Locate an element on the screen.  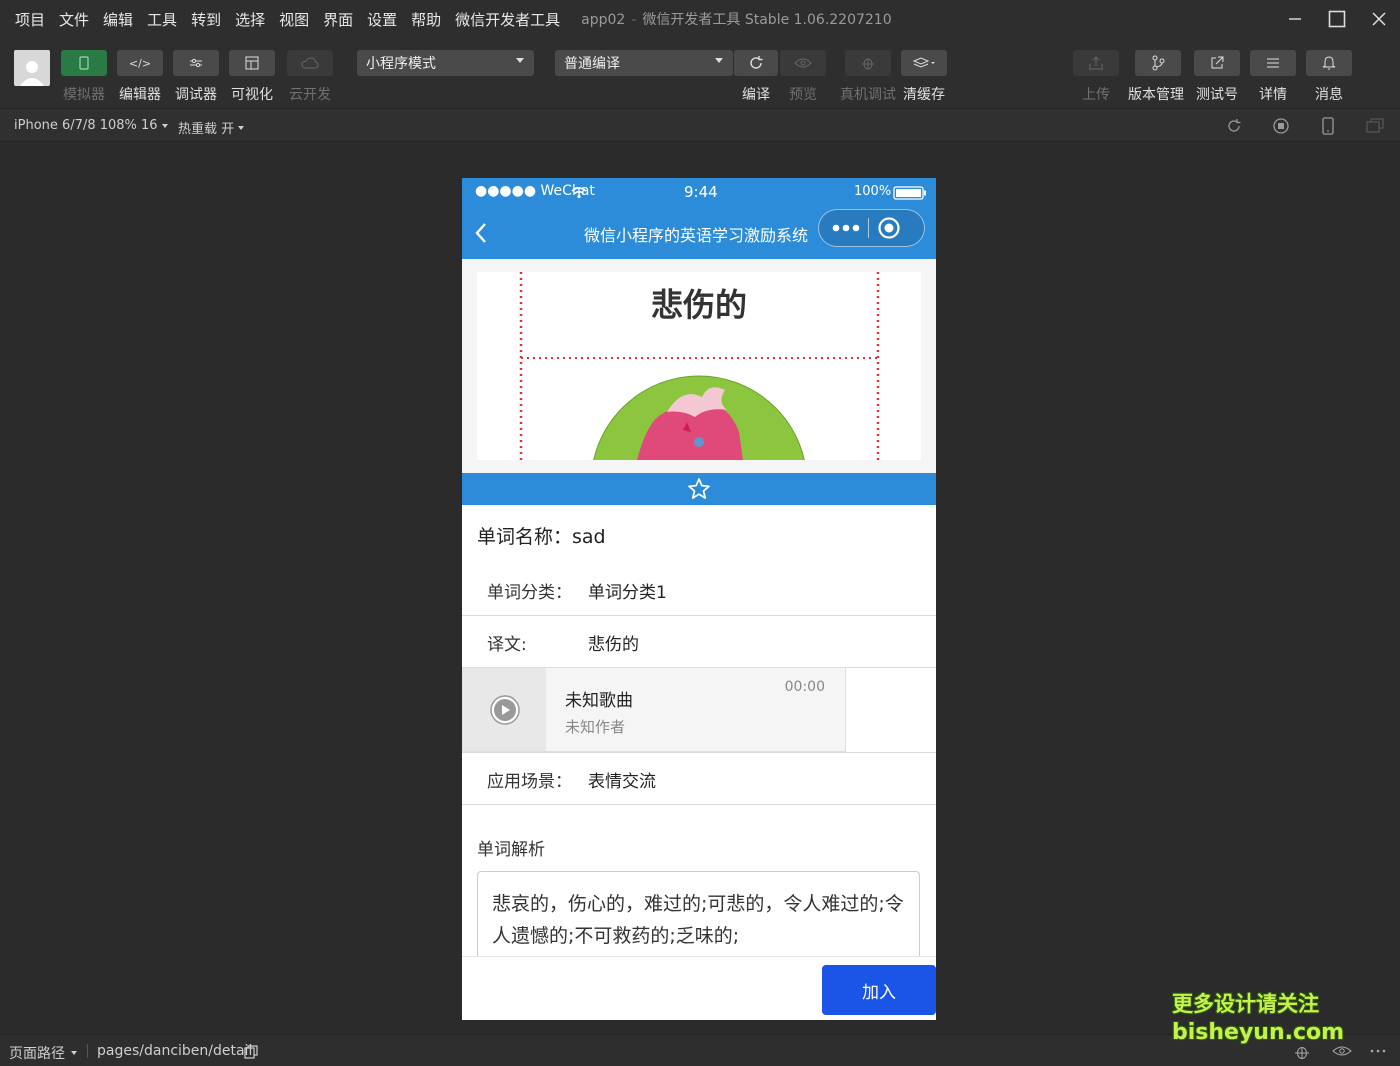
join-button: 加入 is located at coordinates (879, 990).